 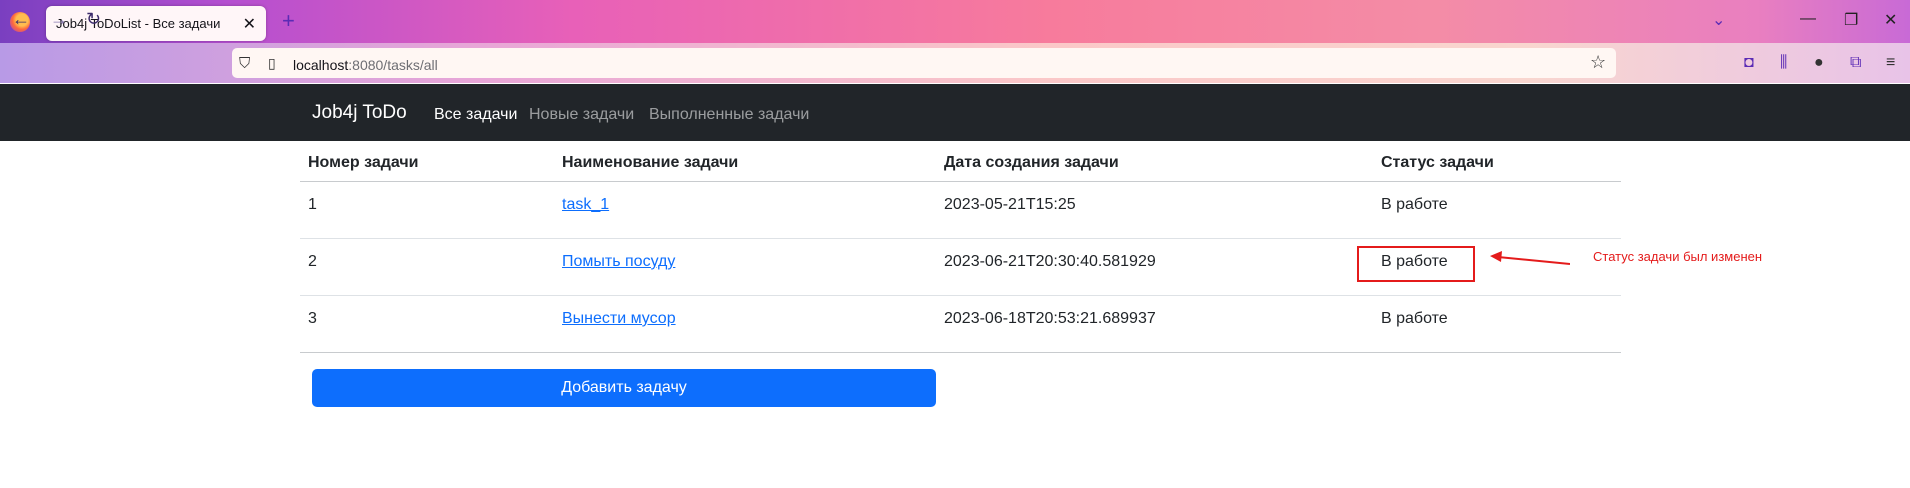 I want to click on task-link: Помыть посуду, so click(x=618, y=261).